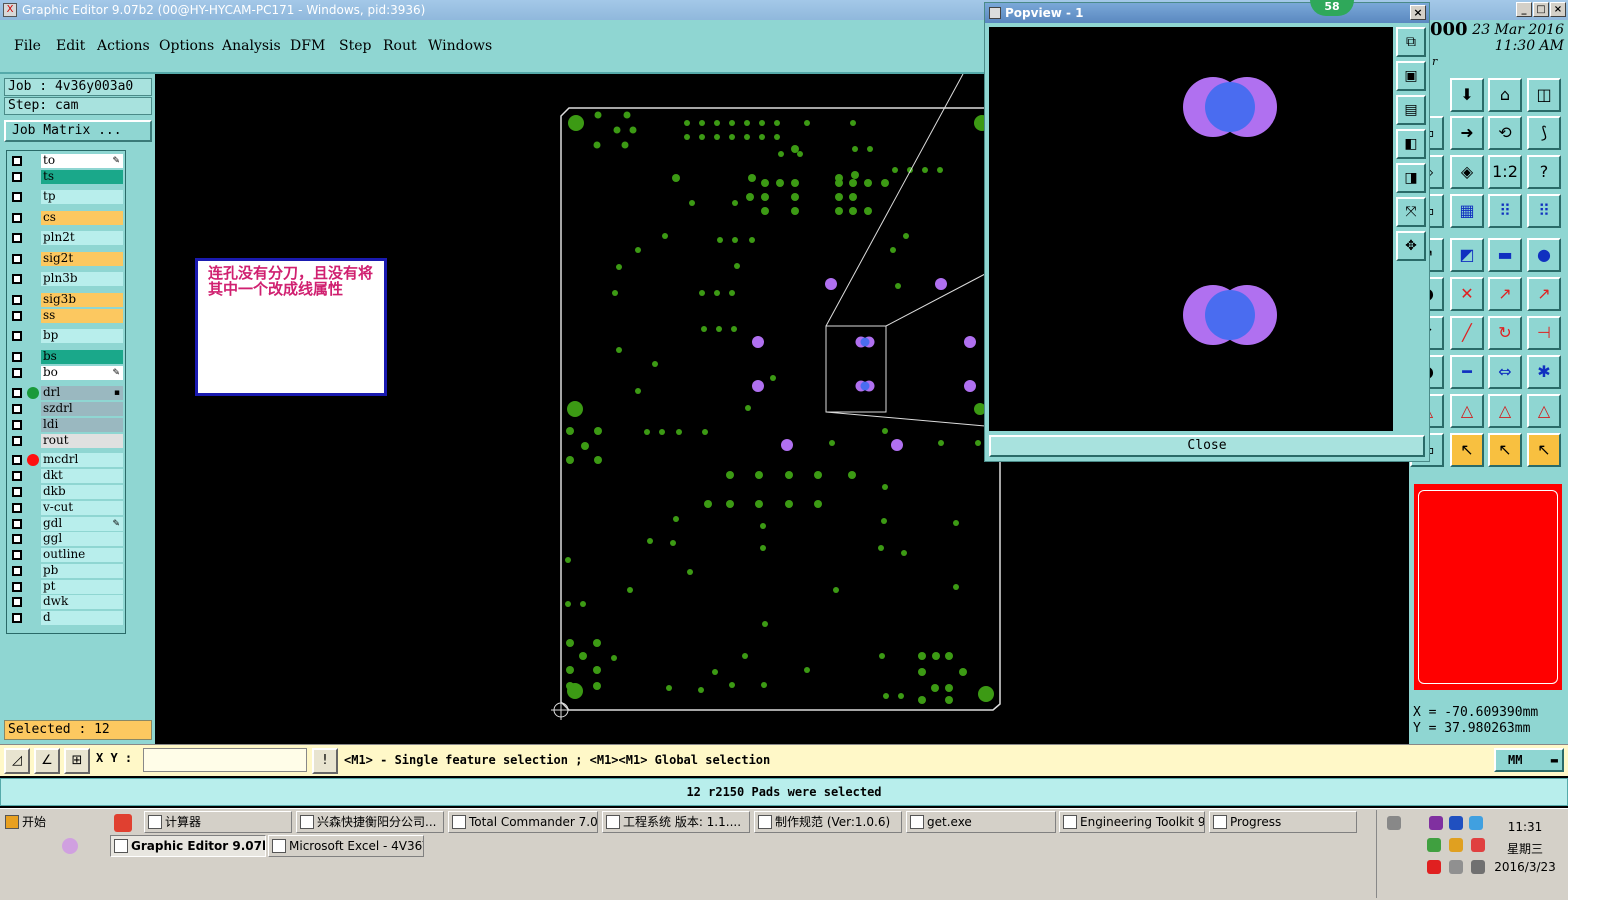 This screenshot has width=1600, height=900. I want to click on layer-row-bo: bo ✎, so click(67, 373).